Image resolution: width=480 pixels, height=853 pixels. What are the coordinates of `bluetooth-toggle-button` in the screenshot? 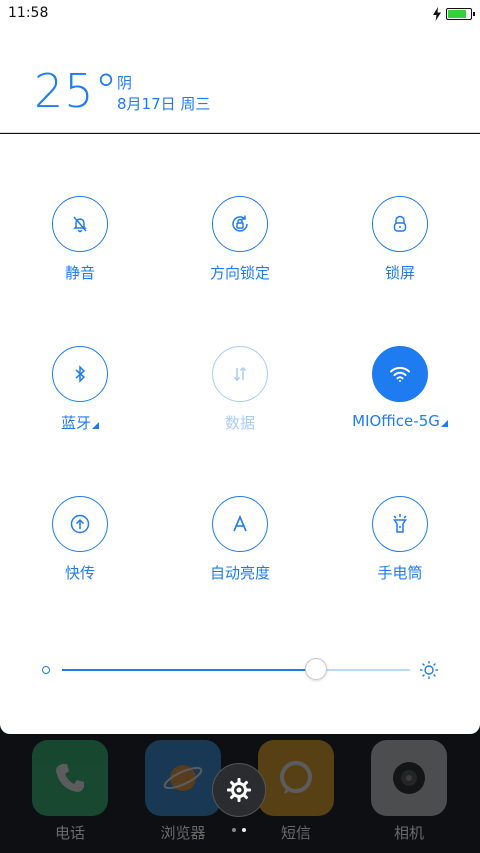 It's located at (80, 374).